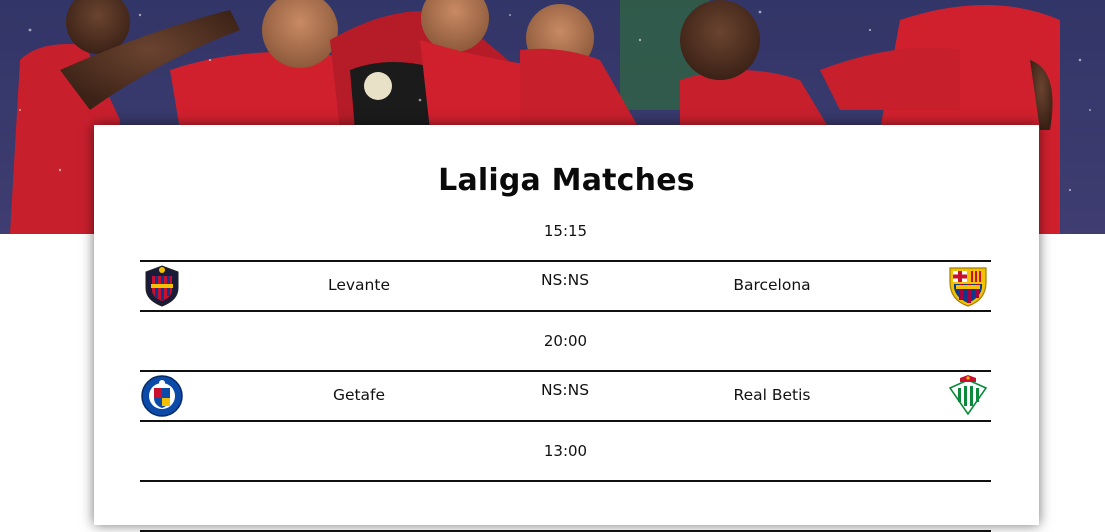 The height and width of the screenshot is (532, 1105). Describe the element at coordinates (358, 285) in the screenshot. I see `home-team-name: Levante` at that location.